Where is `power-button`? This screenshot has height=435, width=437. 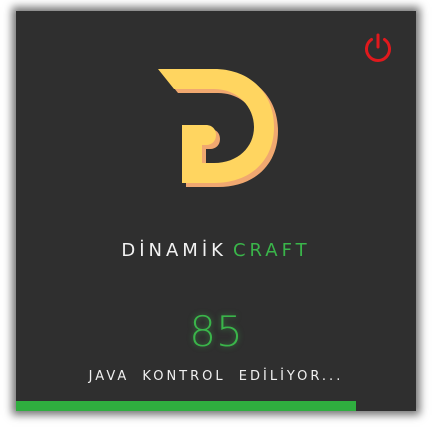 power-button is located at coordinates (378, 48).